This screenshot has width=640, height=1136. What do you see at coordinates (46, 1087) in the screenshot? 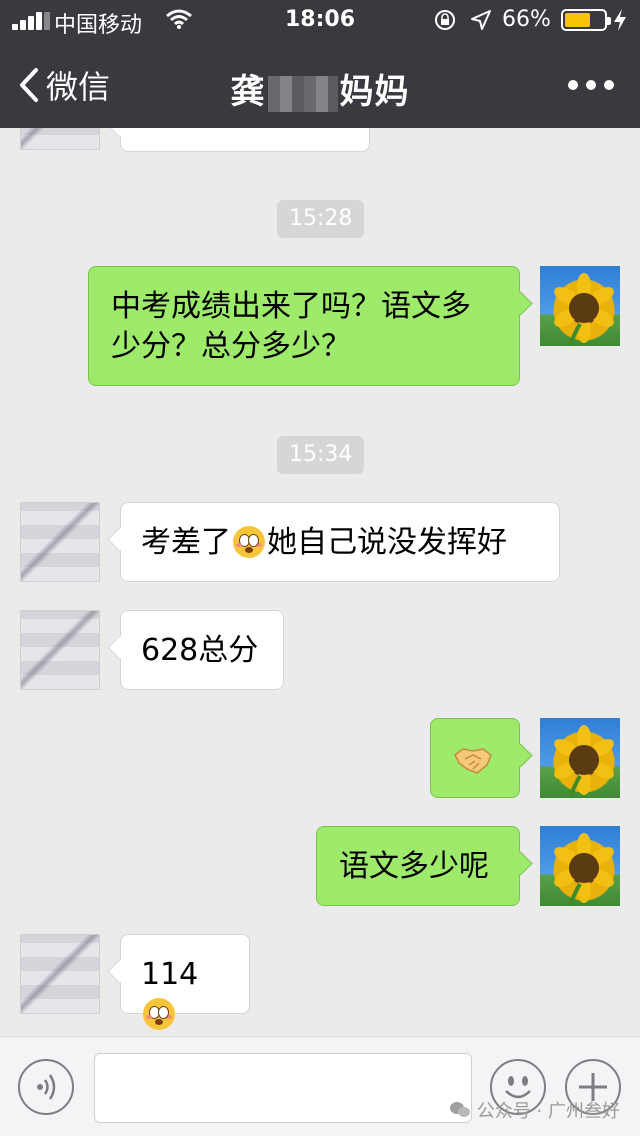
I see `voice-icon` at bounding box center [46, 1087].